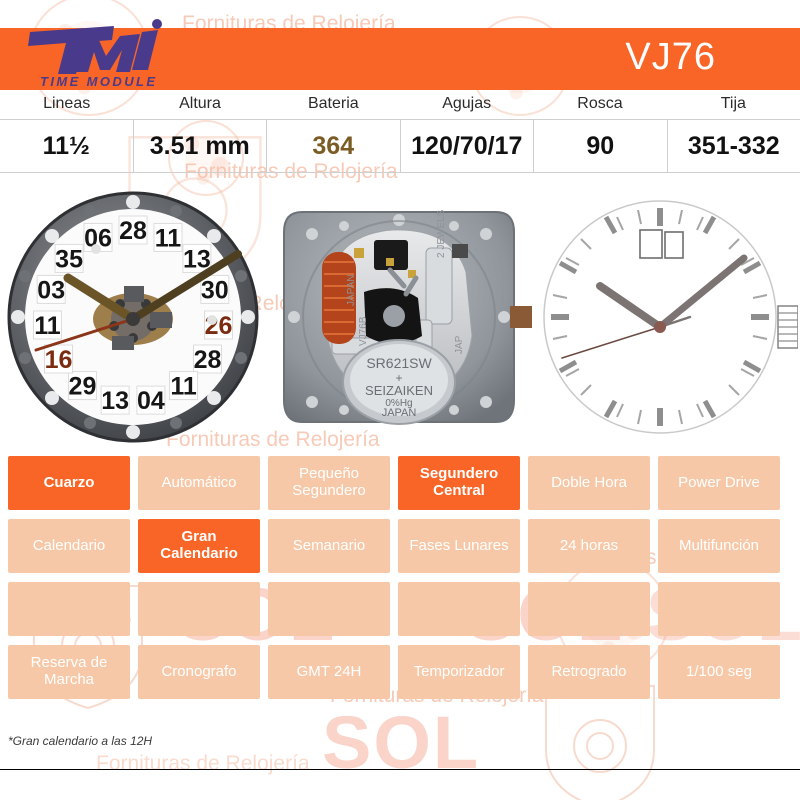 This screenshot has height=800, width=800. I want to click on dial-schematic-image, so click(665, 317).